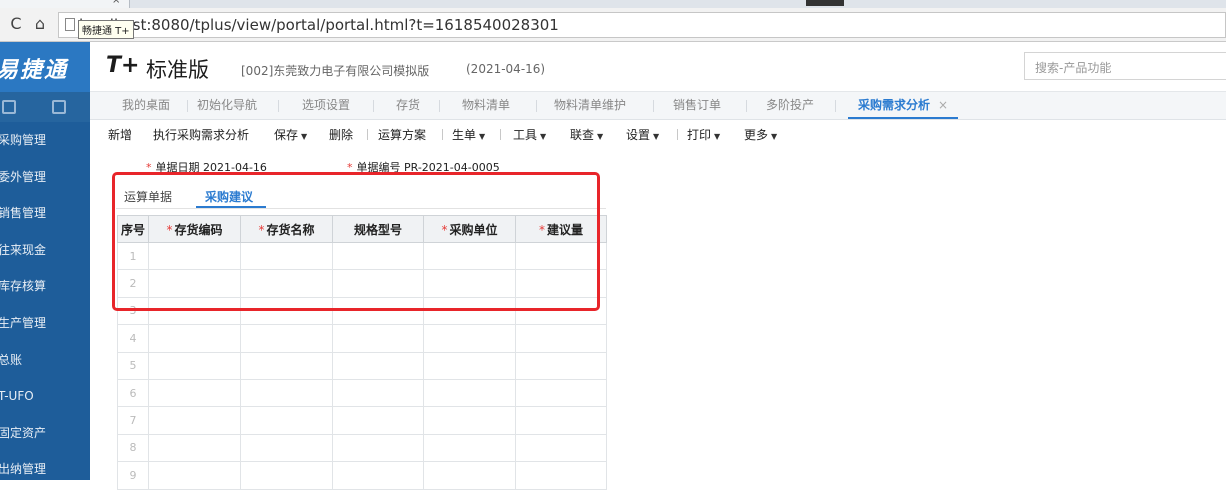  I want to click on tab-multilevel: 多阶投产, so click(790, 105).